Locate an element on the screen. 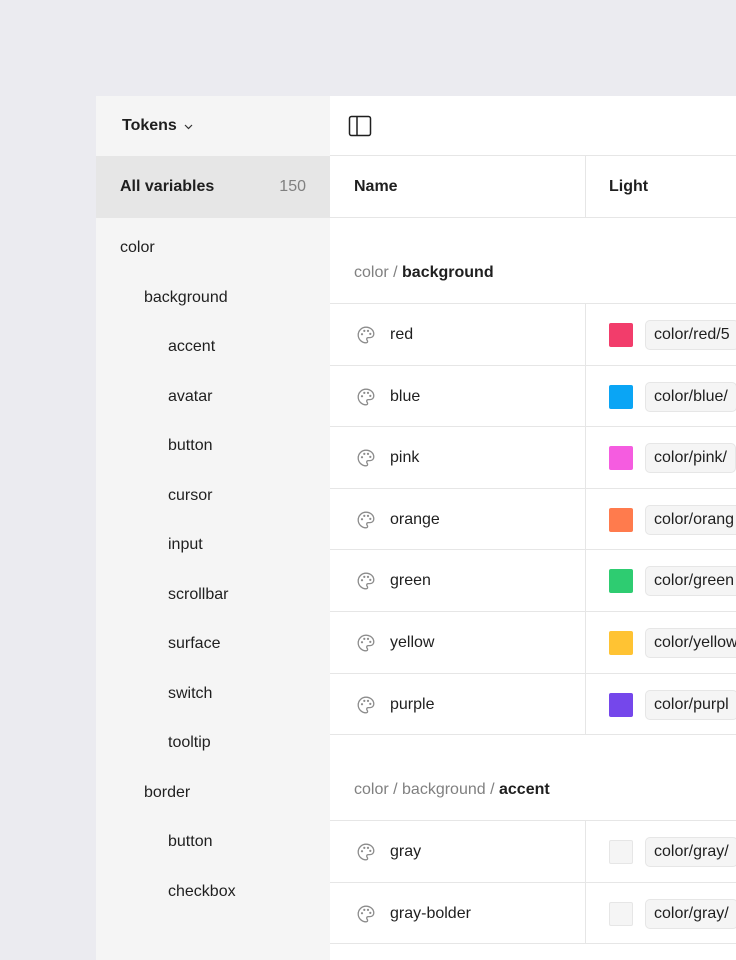  sidebar-item-tooltip: tooltip is located at coordinates (213, 743).